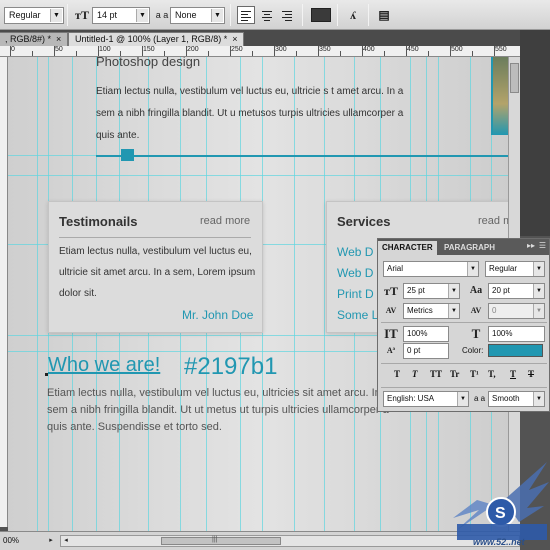 This screenshot has width=550, height=550. Describe the element at coordinates (397, 374) in the screenshot. I see `faux-bold-button: T` at that location.